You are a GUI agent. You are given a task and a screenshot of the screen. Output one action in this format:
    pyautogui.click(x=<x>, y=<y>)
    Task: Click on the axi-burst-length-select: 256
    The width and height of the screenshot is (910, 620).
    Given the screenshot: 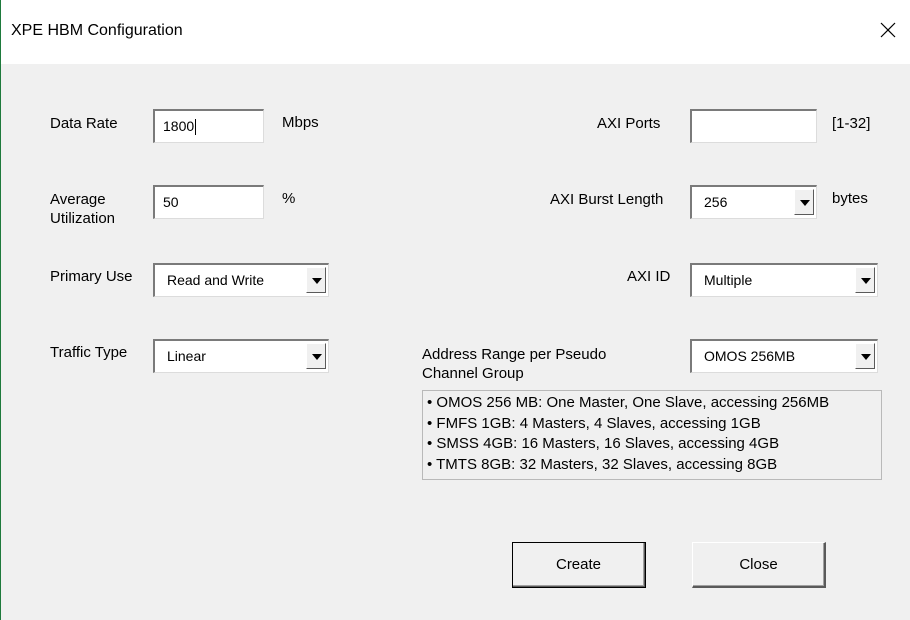 What is the action you would take?
    pyautogui.click(x=753, y=202)
    